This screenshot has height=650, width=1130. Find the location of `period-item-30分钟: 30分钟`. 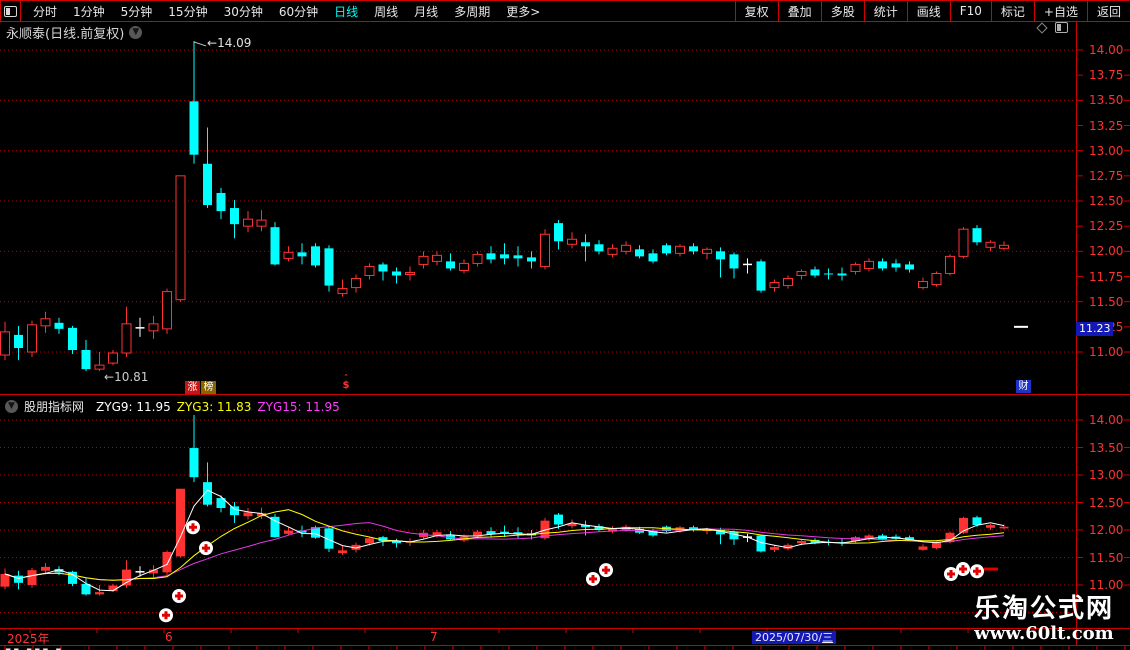

period-item-30分钟: 30分钟 is located at coordinates (243, 11).